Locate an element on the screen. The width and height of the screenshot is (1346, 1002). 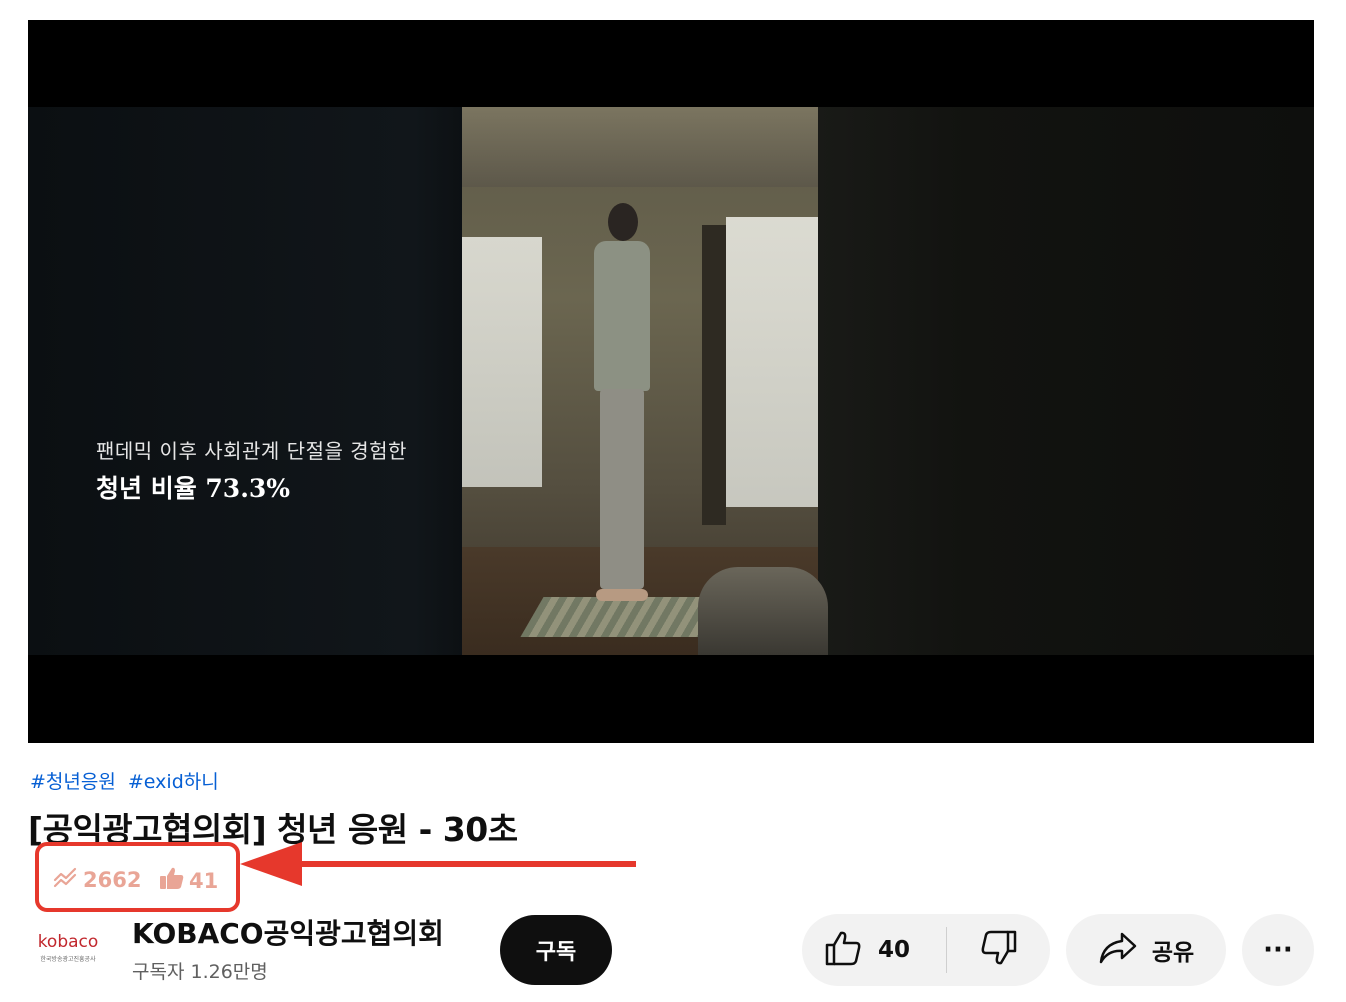
bed is located at coordinates (763, 611).